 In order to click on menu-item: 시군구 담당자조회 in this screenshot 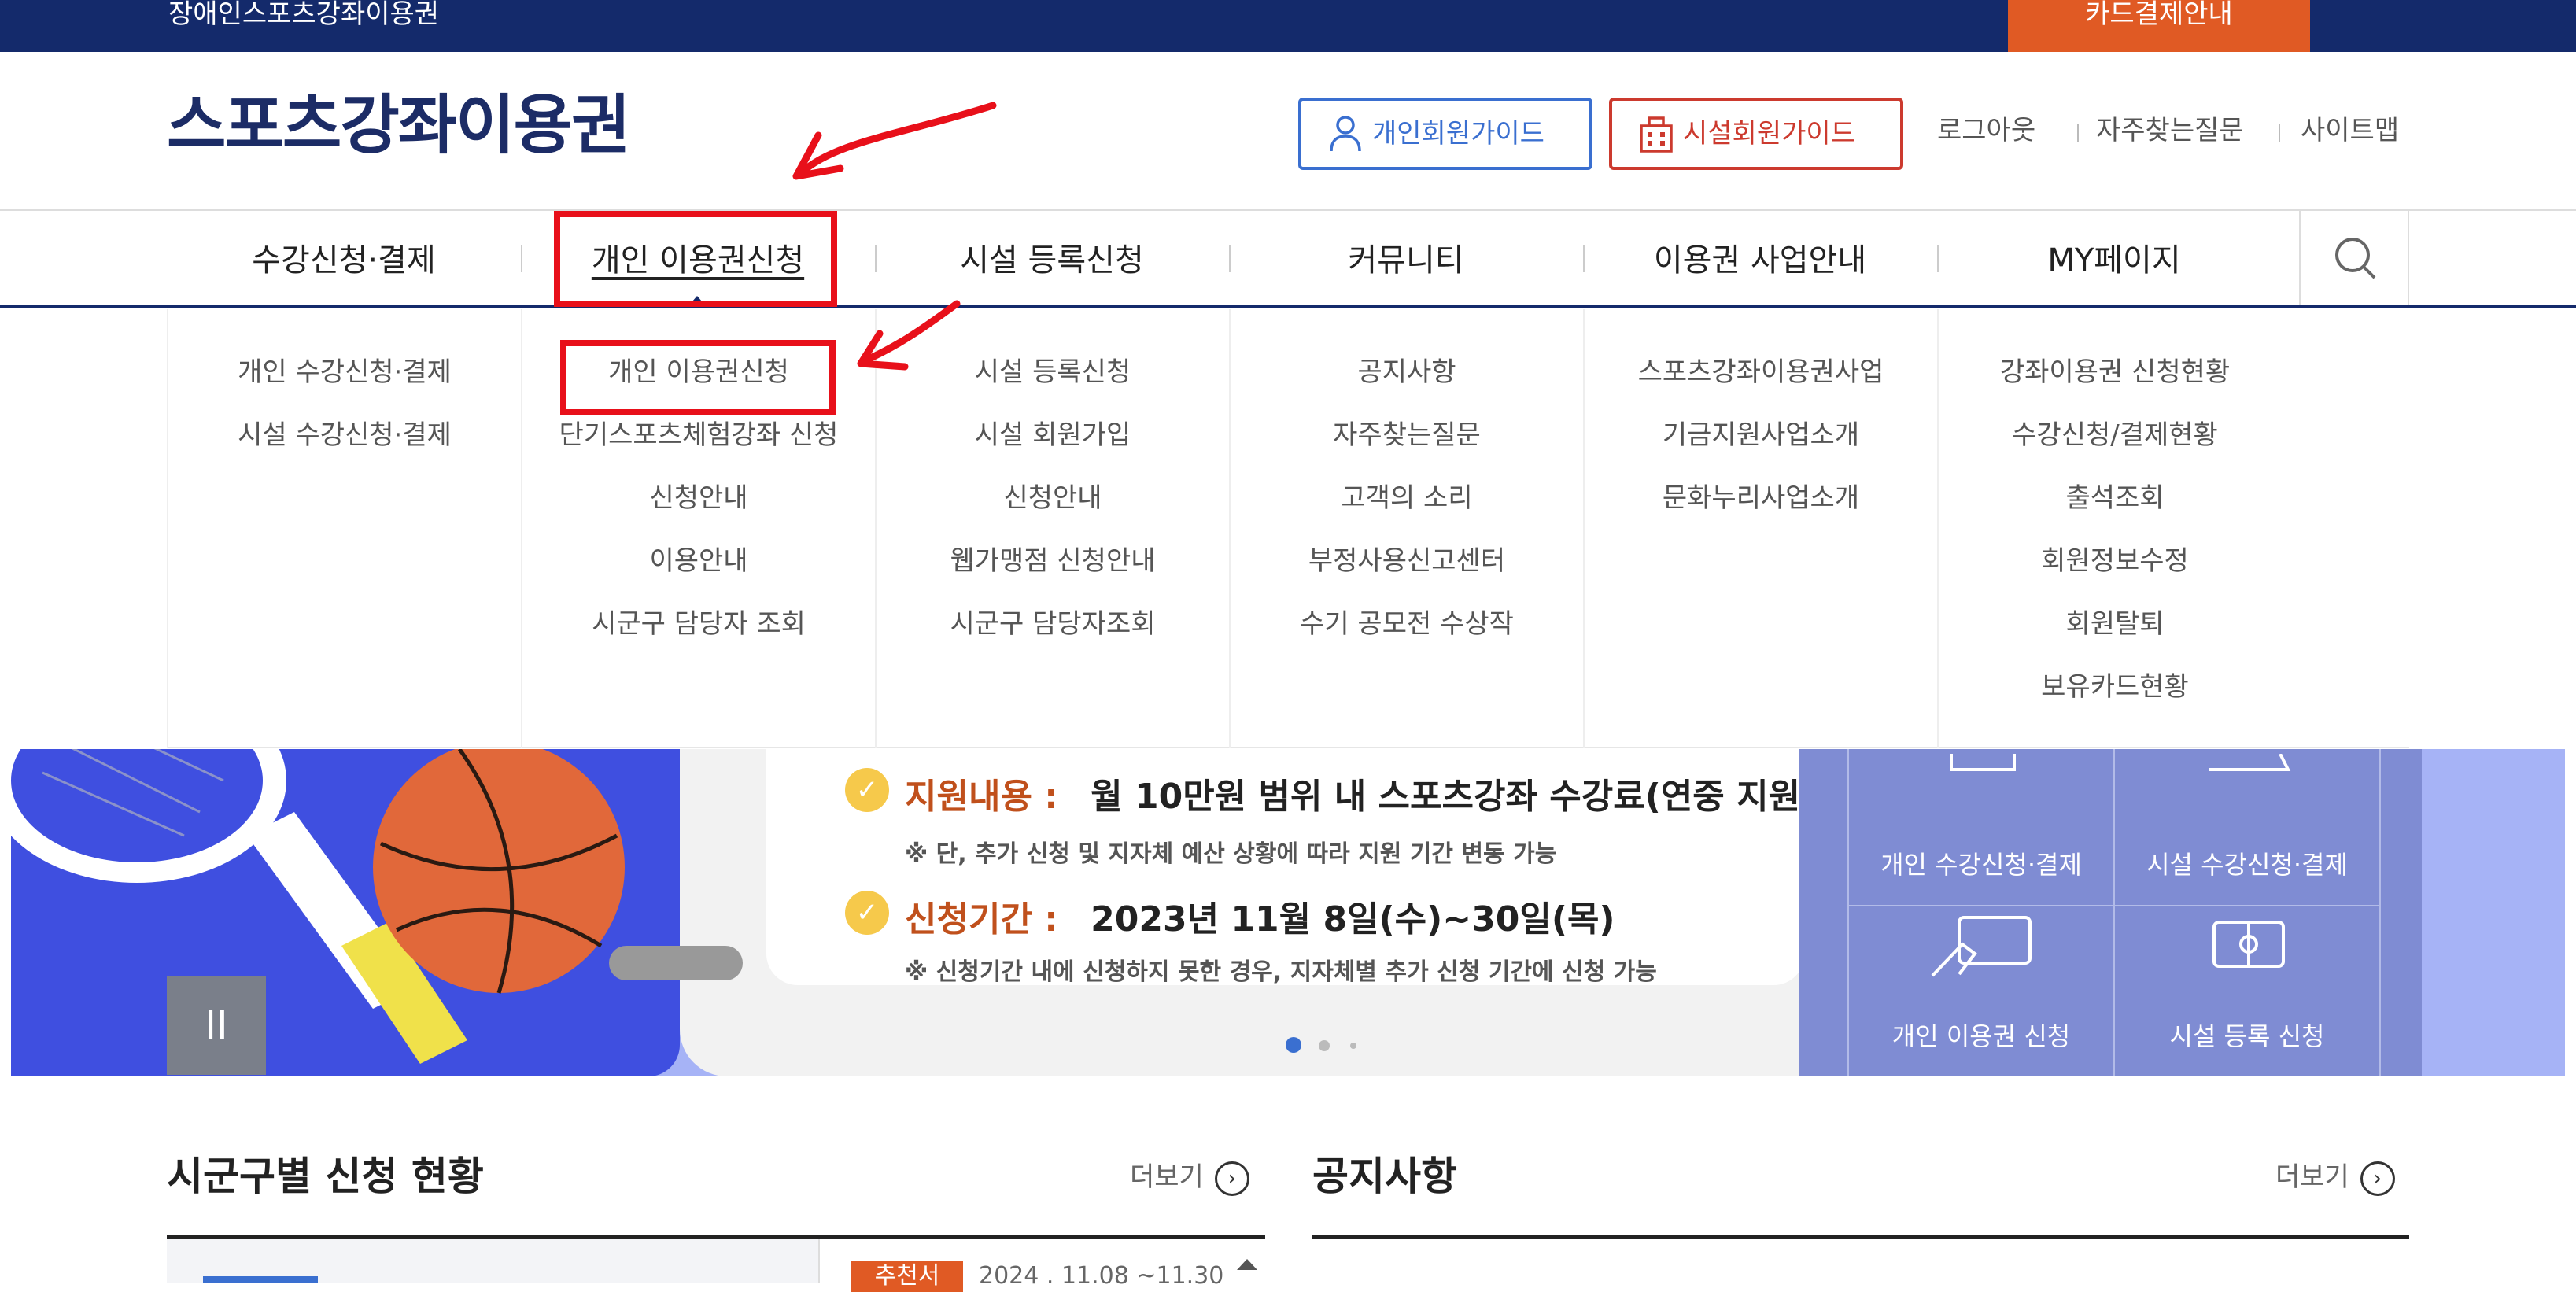, I will do `click(1053, 623)`.